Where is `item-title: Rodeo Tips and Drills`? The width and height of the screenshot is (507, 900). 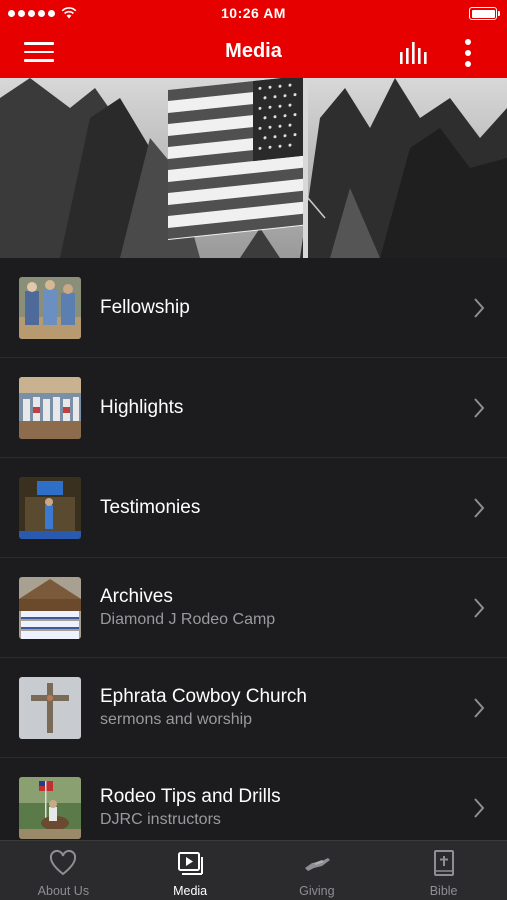 item-title: Rodeo Tips and Drills is located at coordinates (190, 796).